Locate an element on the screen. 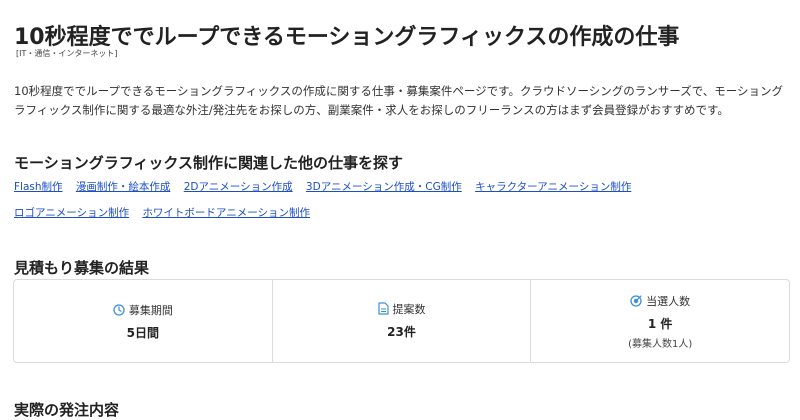 This screenshot has width=800, height=420. related-link-logo-animation: ロゴアニメーション制作 is located at coordinates (71, 213).